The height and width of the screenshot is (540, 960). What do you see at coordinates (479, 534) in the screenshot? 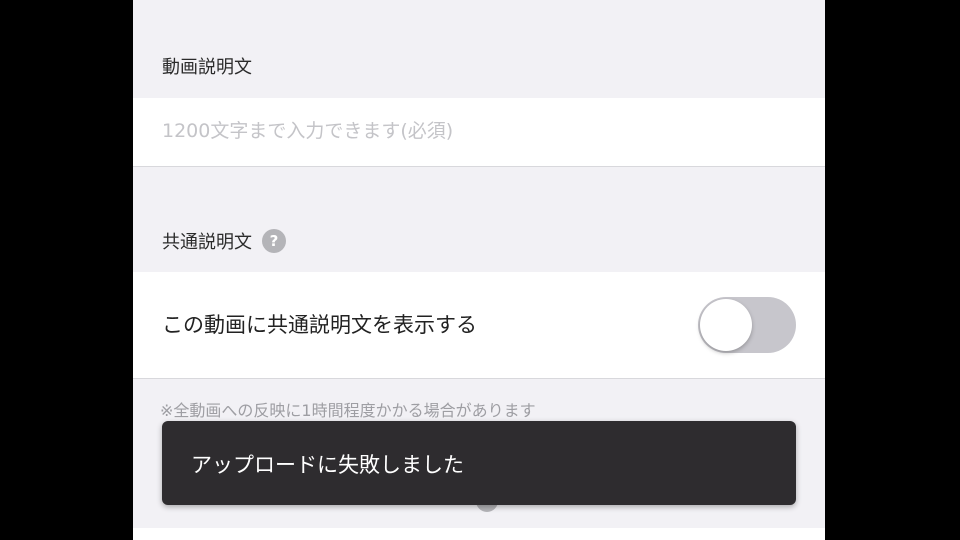
I see `next-field-row` at bounding box center [479, 534].